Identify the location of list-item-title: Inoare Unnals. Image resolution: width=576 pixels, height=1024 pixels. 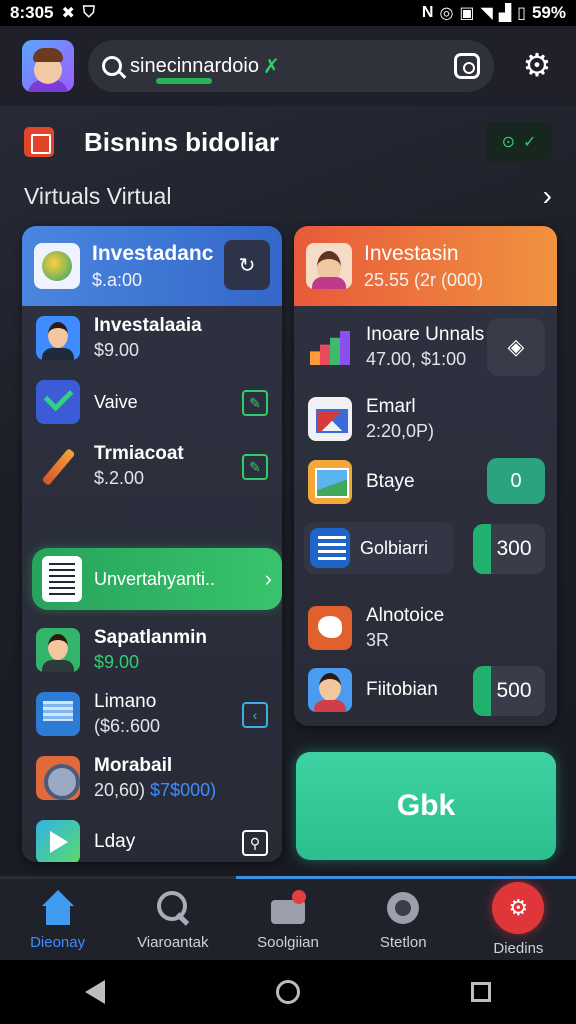
(425, 334).